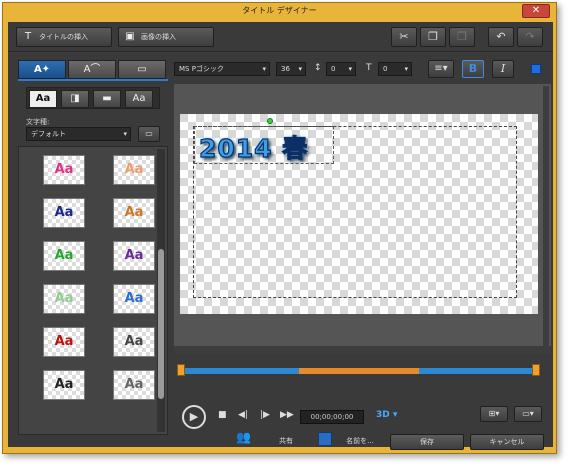  I want to click on redo-icon: ↷, so click(530, 36).